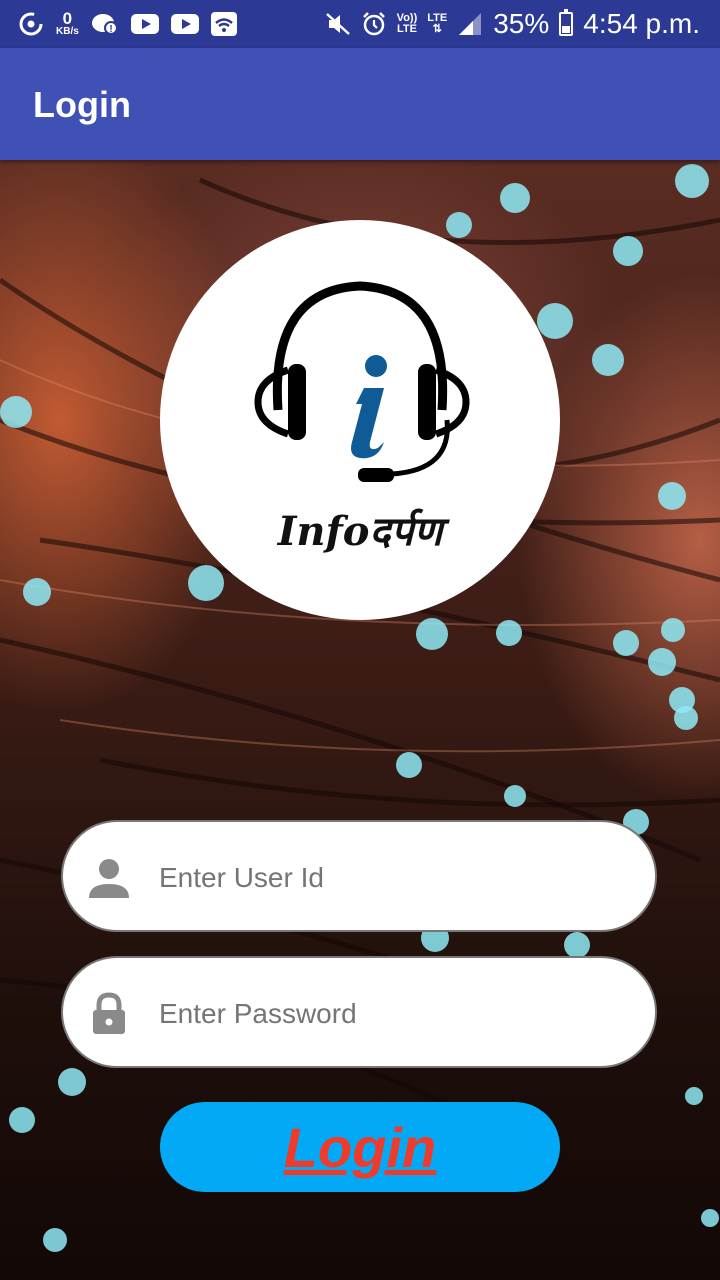  Describe the element at coordinates (406, 29) in the screenshot. I see `volte-bottom: LTE` at that location.